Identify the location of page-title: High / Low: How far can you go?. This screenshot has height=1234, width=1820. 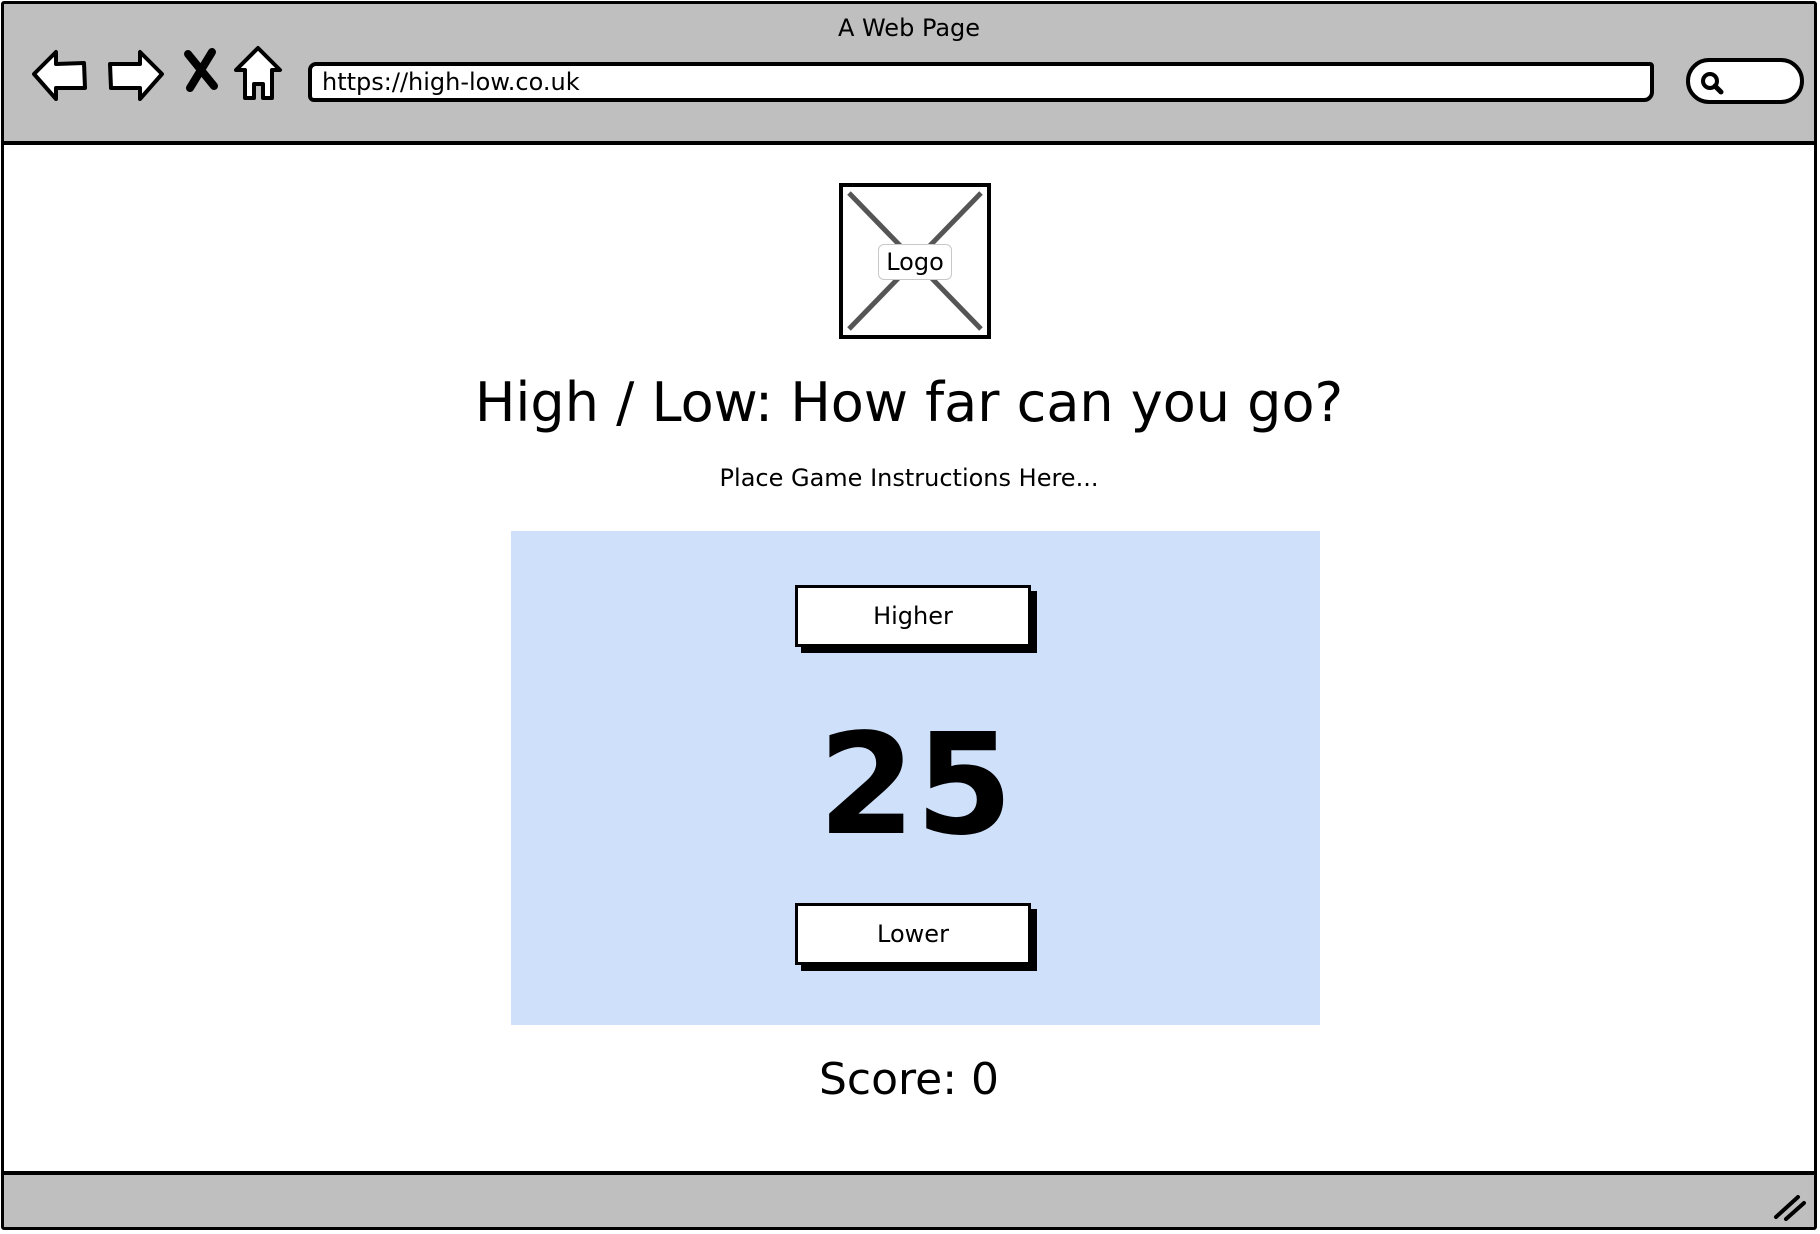
(909, 402).